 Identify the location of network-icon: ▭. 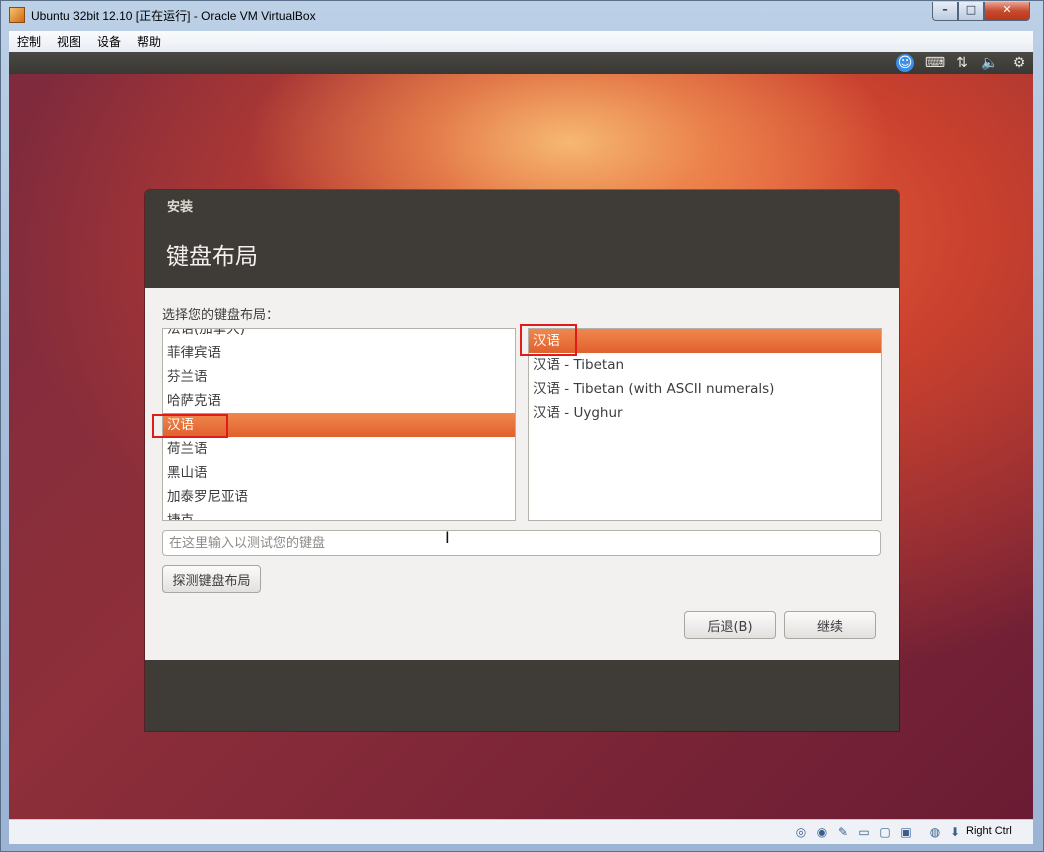
(864, 832).